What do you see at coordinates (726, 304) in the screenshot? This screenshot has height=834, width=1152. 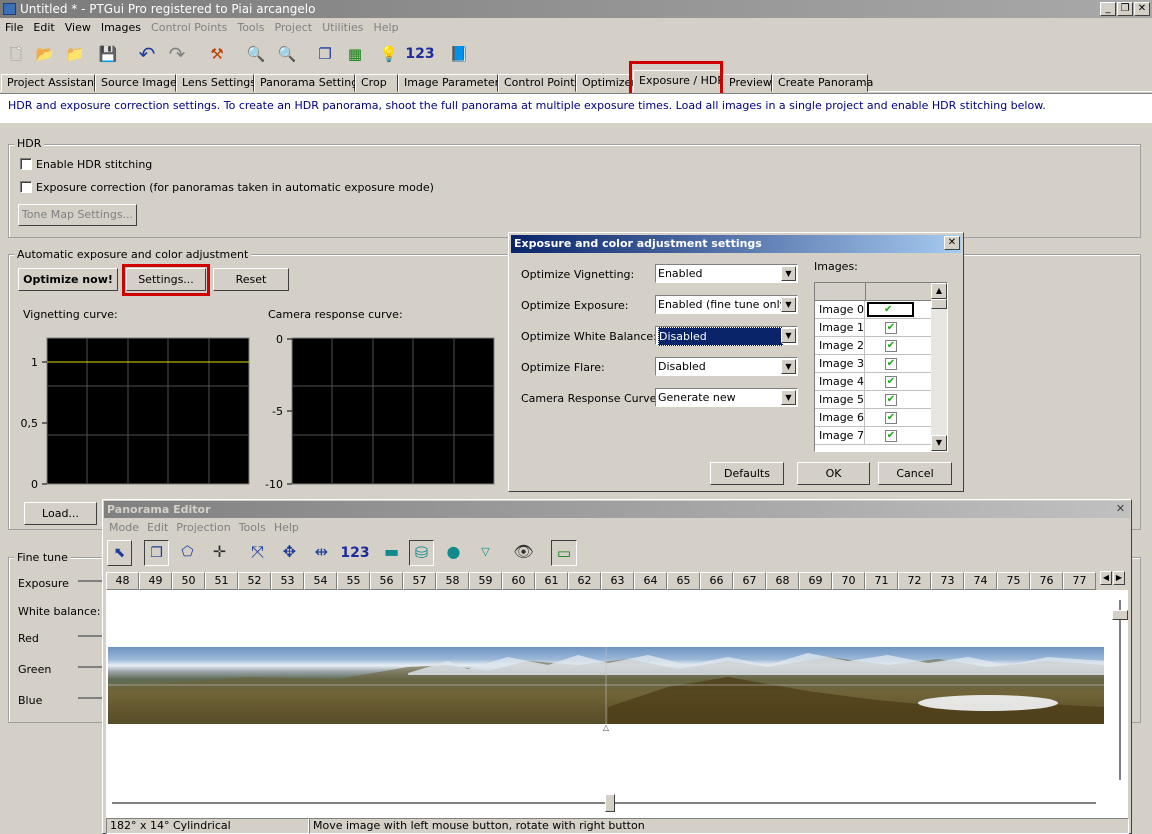 I see `exposure-select: Enabled (fine tune only) ▼` at bounding box center [726, 304].